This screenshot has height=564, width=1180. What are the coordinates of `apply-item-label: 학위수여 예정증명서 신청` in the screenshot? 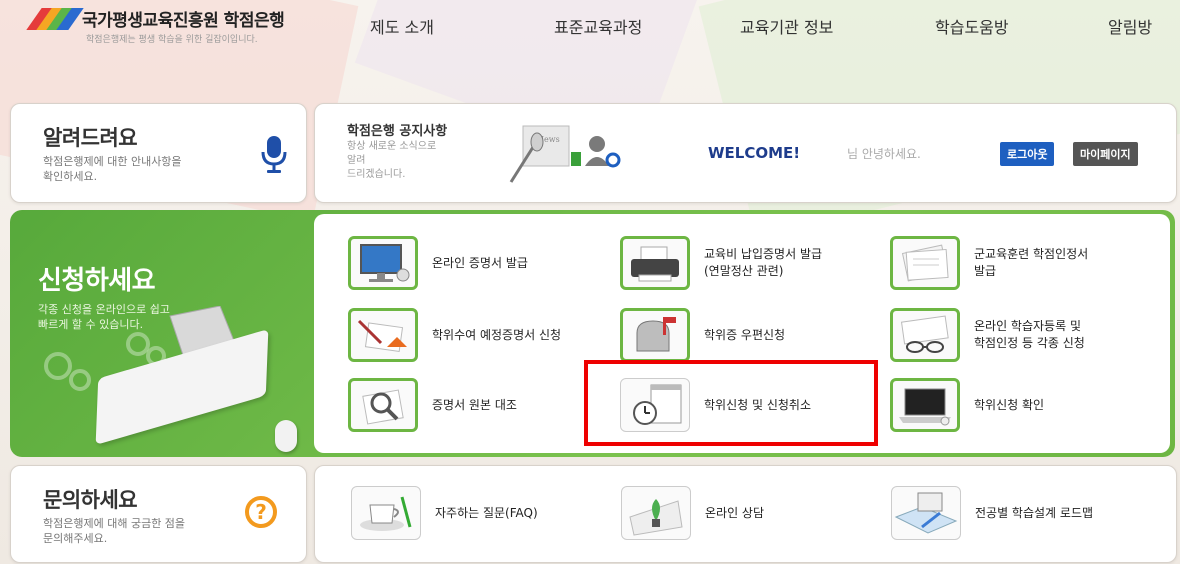 It's located at (497, 334).